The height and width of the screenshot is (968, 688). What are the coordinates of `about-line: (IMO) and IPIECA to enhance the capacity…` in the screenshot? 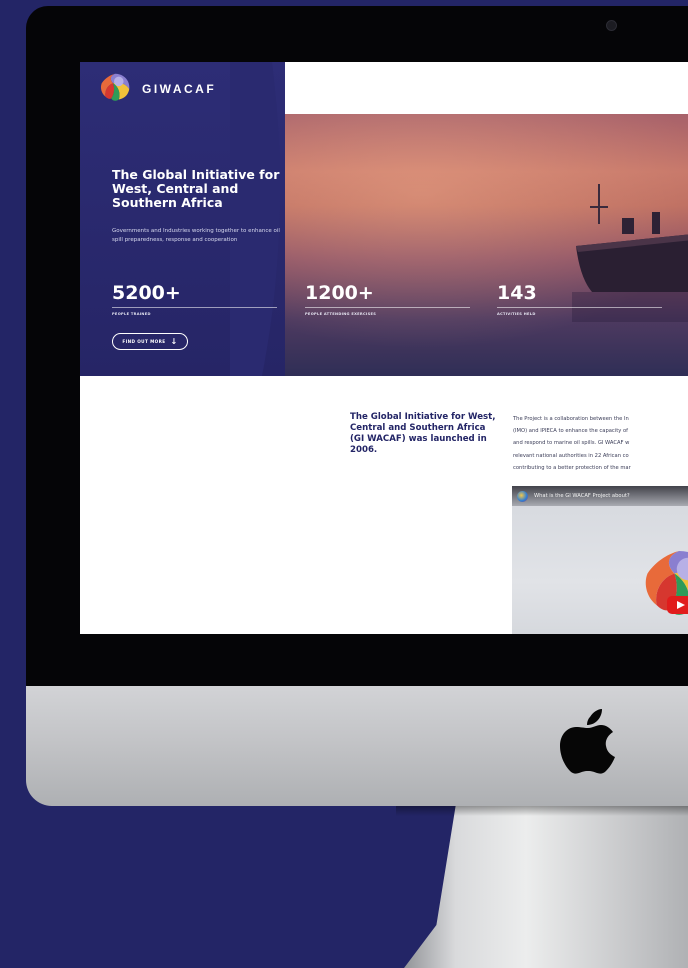 It's located at (570, 431).